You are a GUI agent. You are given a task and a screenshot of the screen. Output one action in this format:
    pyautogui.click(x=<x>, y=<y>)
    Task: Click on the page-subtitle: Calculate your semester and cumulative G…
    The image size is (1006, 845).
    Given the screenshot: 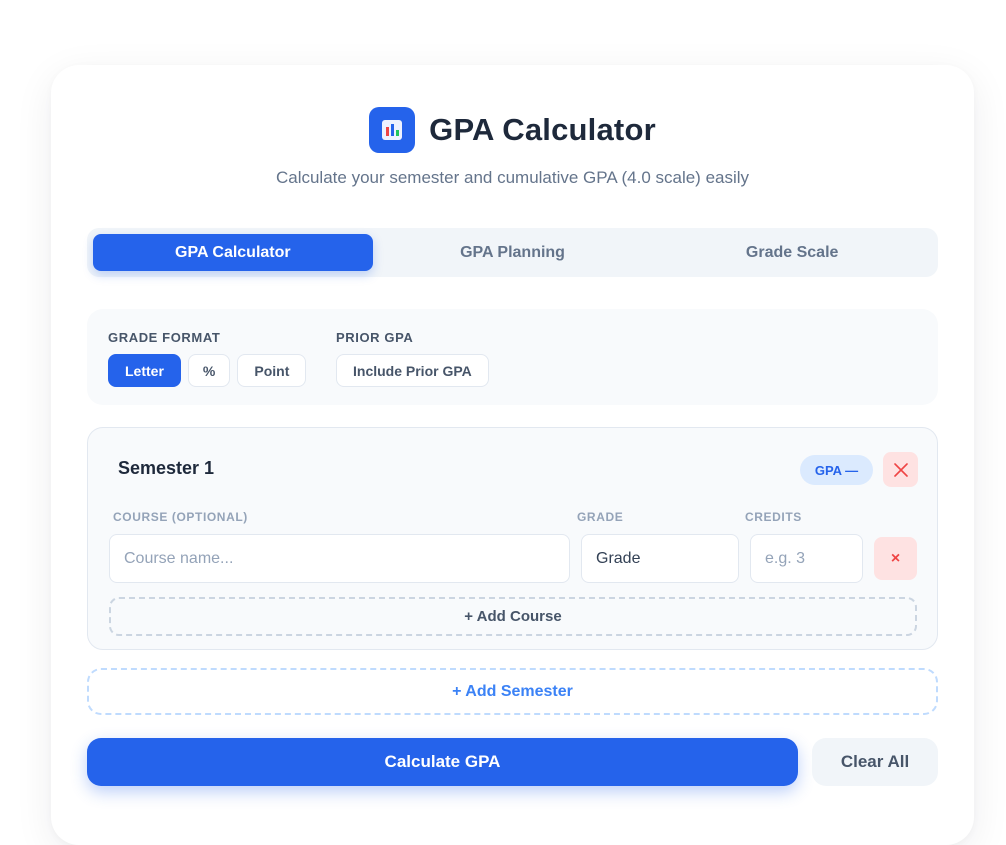 What is the action you would take?
    pyautogui.click(x=512, y=177)
    